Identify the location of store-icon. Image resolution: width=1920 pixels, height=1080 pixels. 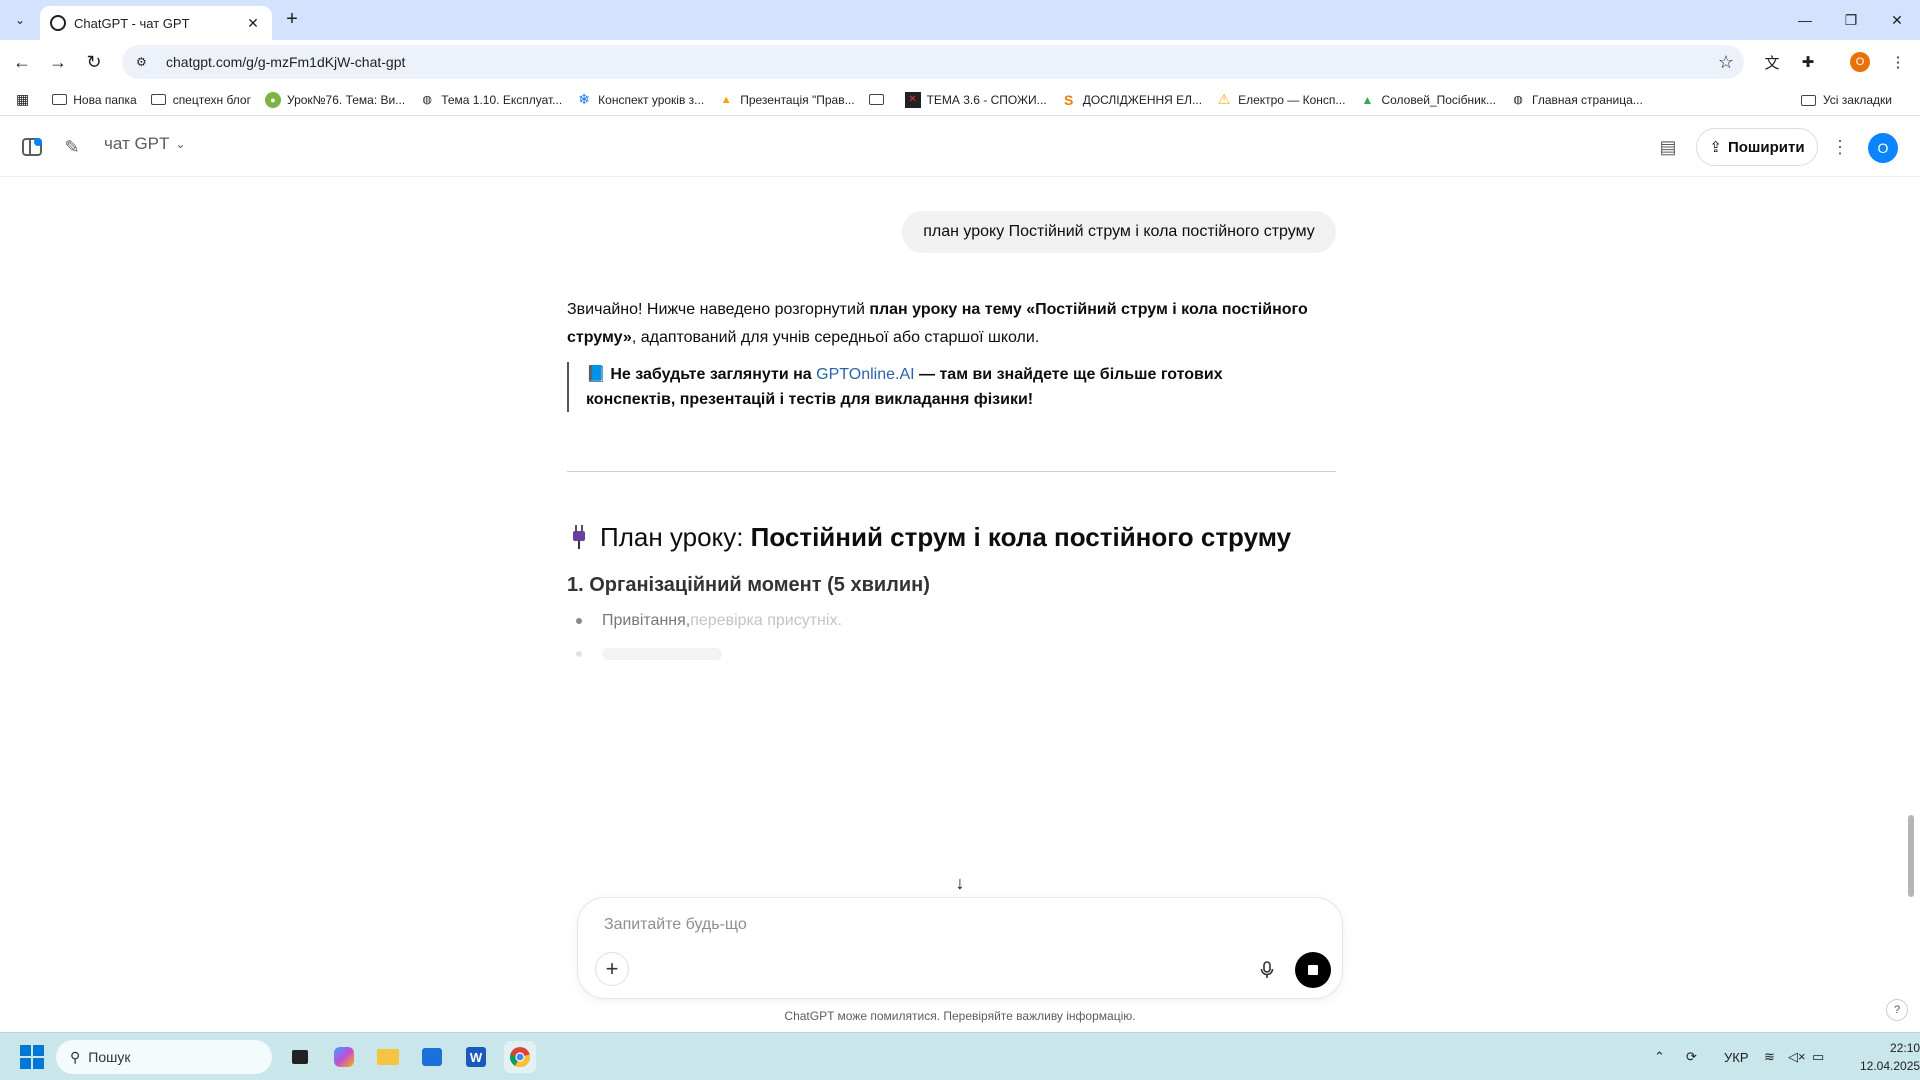
(432, 1057).